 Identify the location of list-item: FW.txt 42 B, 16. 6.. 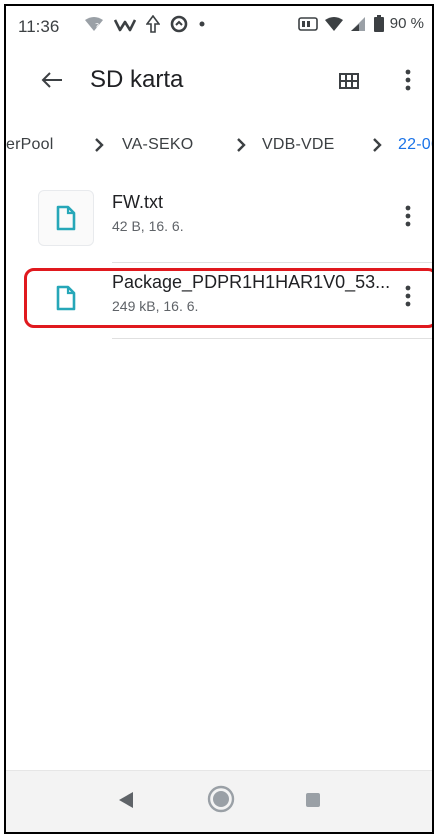
(219, 222).